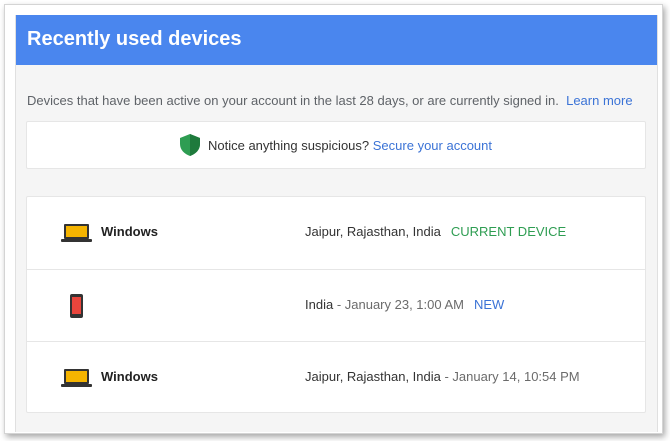 This screenshot has height=441, width=670. Describe the element at coordinates (510, 376) in the screenshot. I see `last-active-date: - January 14, 10:54 PM` at that location.